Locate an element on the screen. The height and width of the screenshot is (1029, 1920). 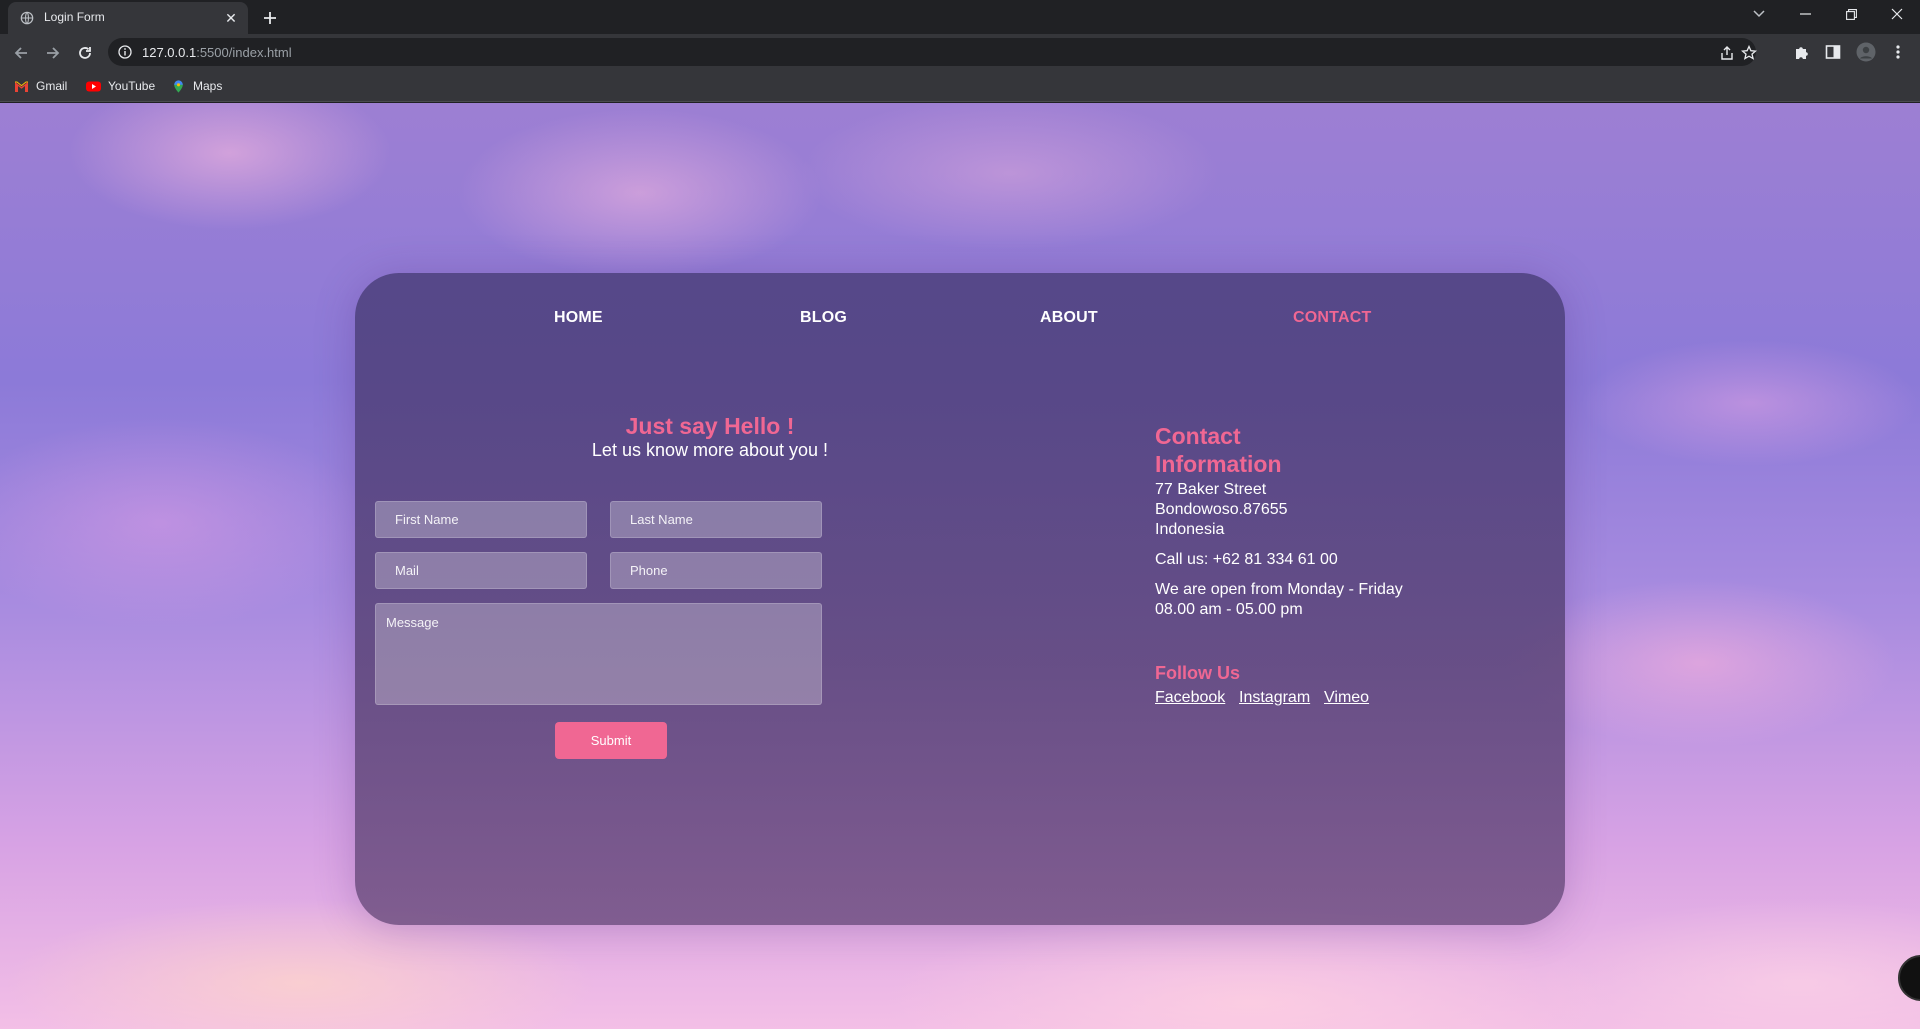
address-line-3: Indonesia is located at coordinates (1190, 529).